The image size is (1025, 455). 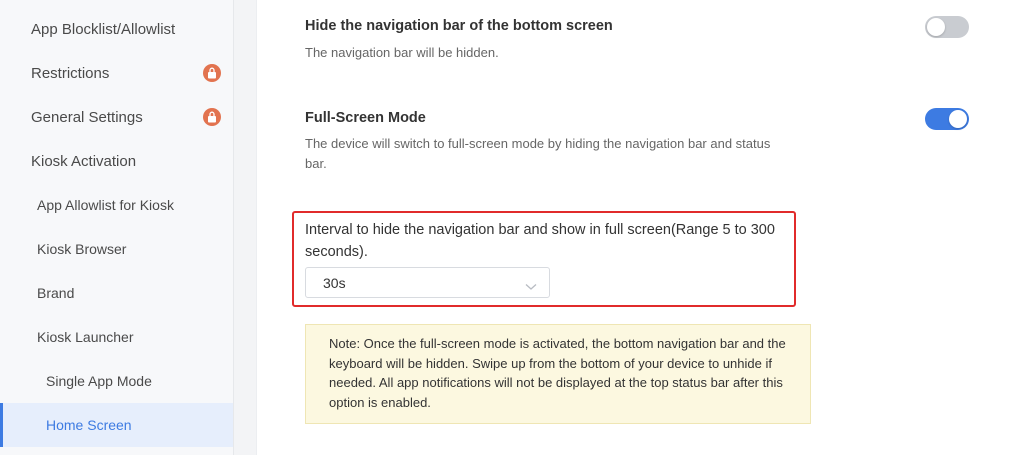 What do you see at coordinates (56, 293) in the screenshot?
I see `sidebar-item-label: Brand` at bounding box center [56, 293].